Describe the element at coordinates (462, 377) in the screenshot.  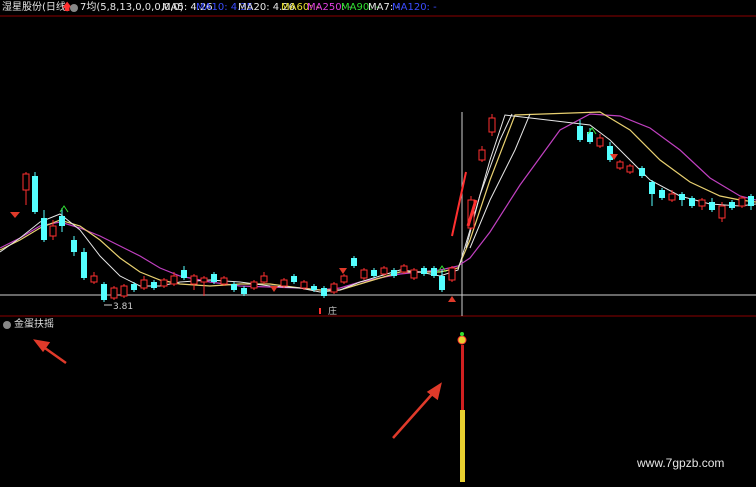
I see `indicator-bar-red` at that location.